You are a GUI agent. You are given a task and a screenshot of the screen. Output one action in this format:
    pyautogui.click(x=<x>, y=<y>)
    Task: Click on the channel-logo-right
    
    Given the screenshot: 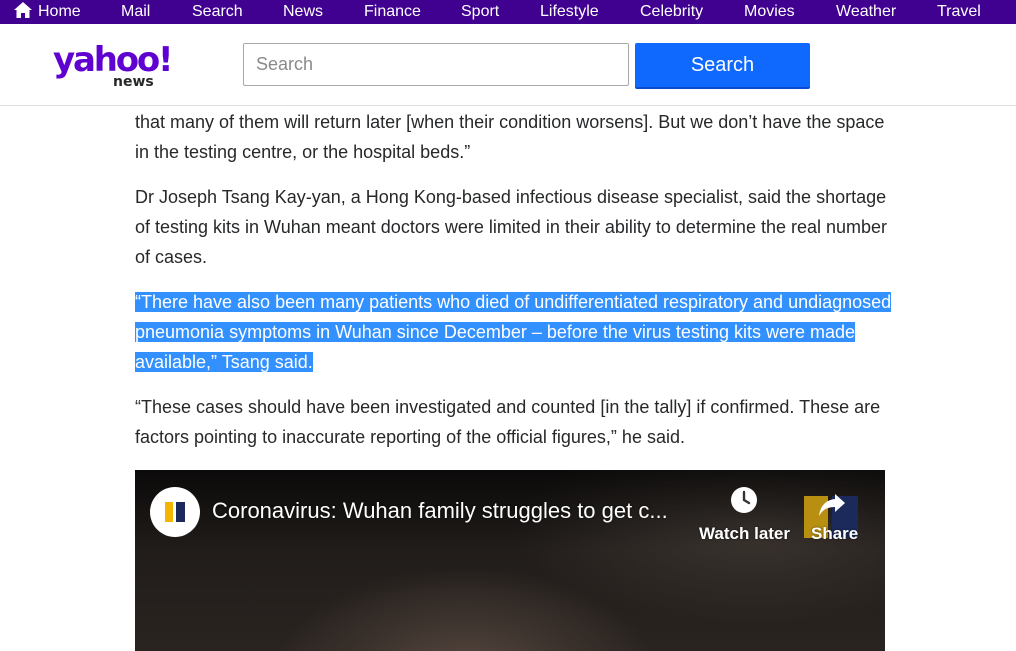 What is the action you would take?
    pyautogui.click(x=180, y=512)
    